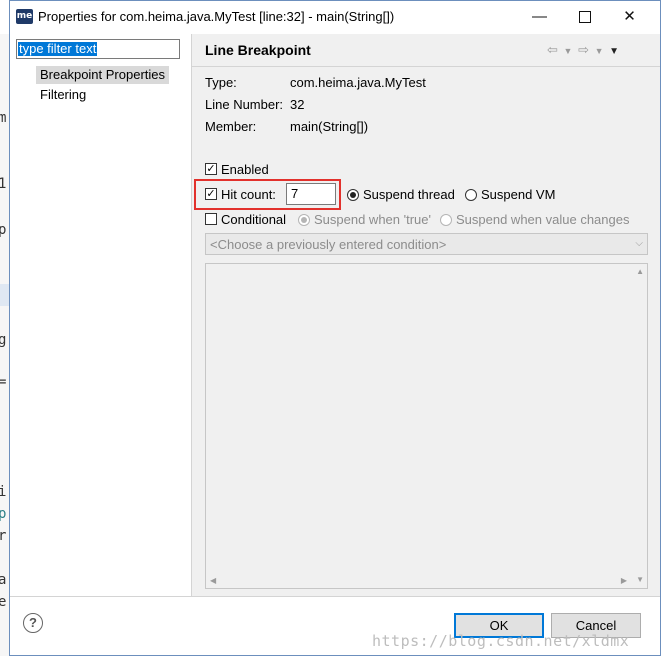 The image size is (661, 661). I want to click on help-icon: ?, so click(33, 622).